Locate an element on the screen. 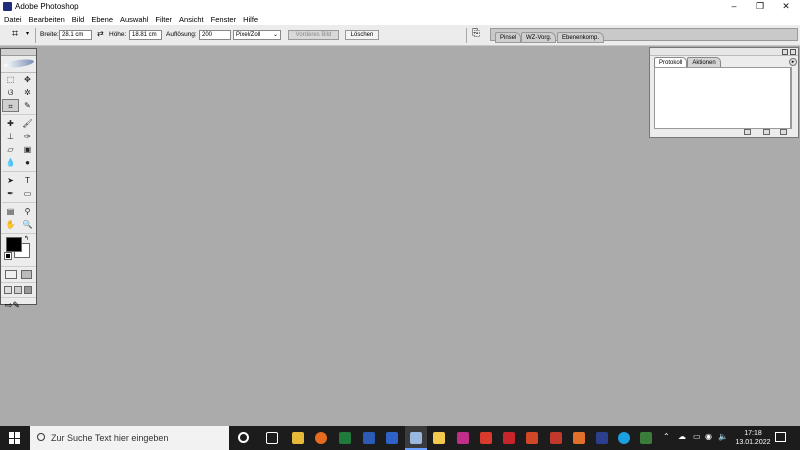  blur-tool-icon: 💧 is located at coordinates (10, 162).